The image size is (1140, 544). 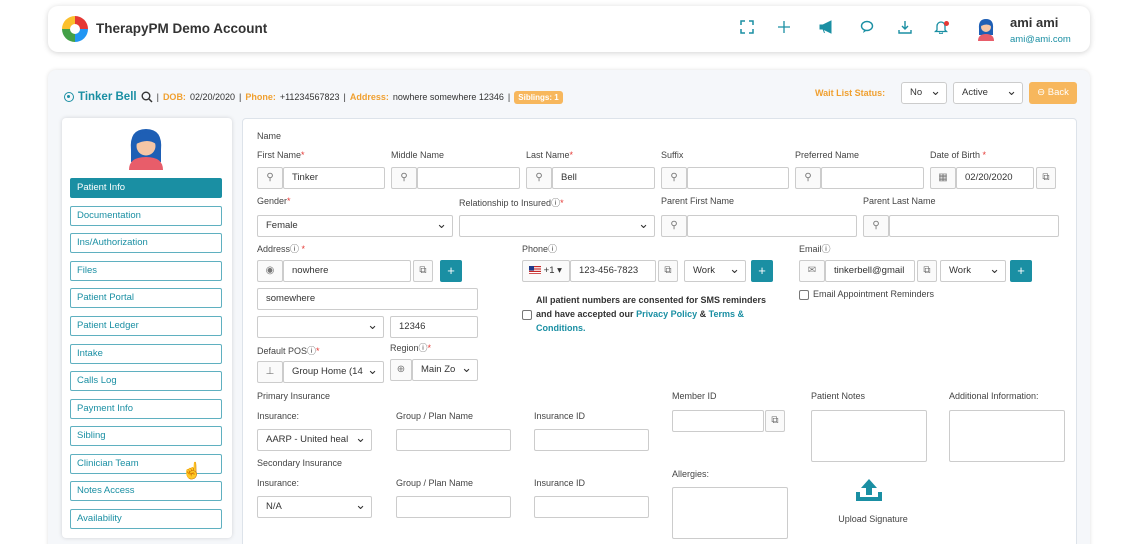 I want to click on state-select, so click(x=320, y=327).